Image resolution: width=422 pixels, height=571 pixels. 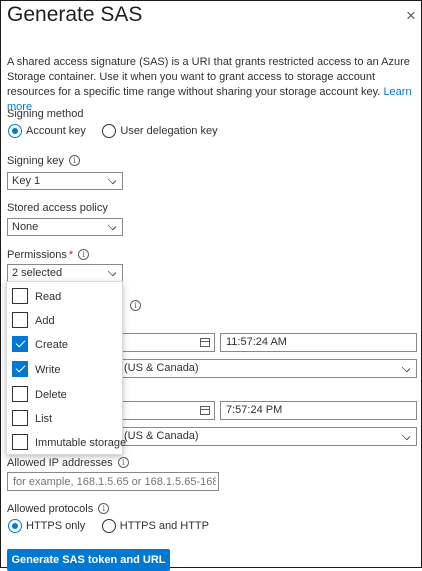 I want to click on required-marker: *, so click(x=71, y=255).